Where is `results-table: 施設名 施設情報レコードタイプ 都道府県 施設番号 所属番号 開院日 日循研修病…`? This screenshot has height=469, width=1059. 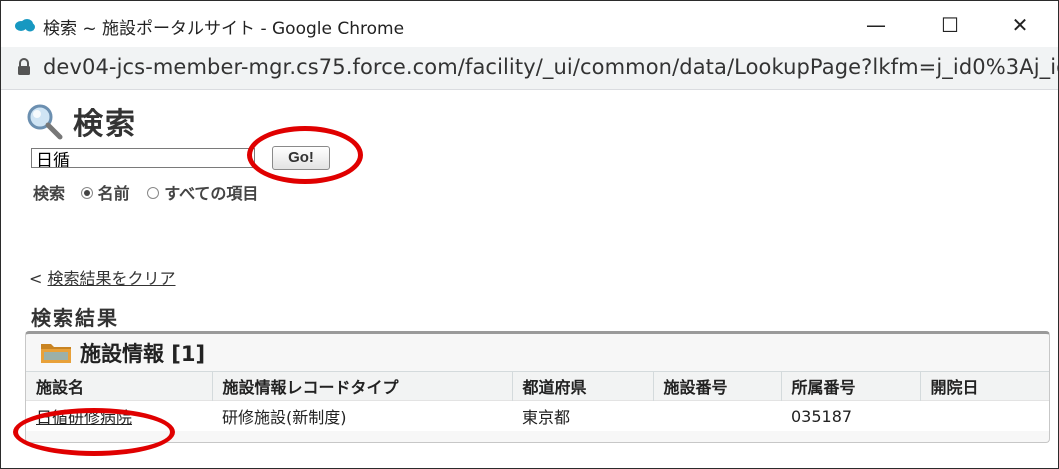
results-table: 施設名 施設情報レコードタイプ 都道府県 施設番号 所属番号 開院日 日循研修病… is located at coordinates (537, 401).